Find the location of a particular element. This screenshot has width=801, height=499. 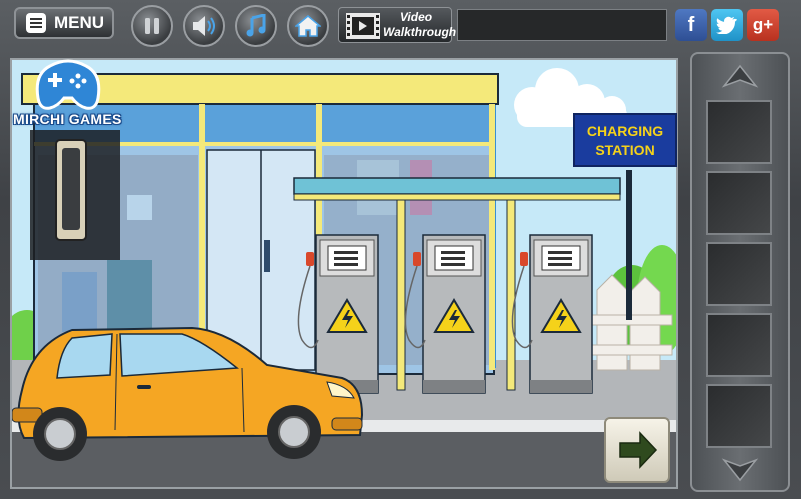

facebook-icon: f is located at coordinates (691, 24).